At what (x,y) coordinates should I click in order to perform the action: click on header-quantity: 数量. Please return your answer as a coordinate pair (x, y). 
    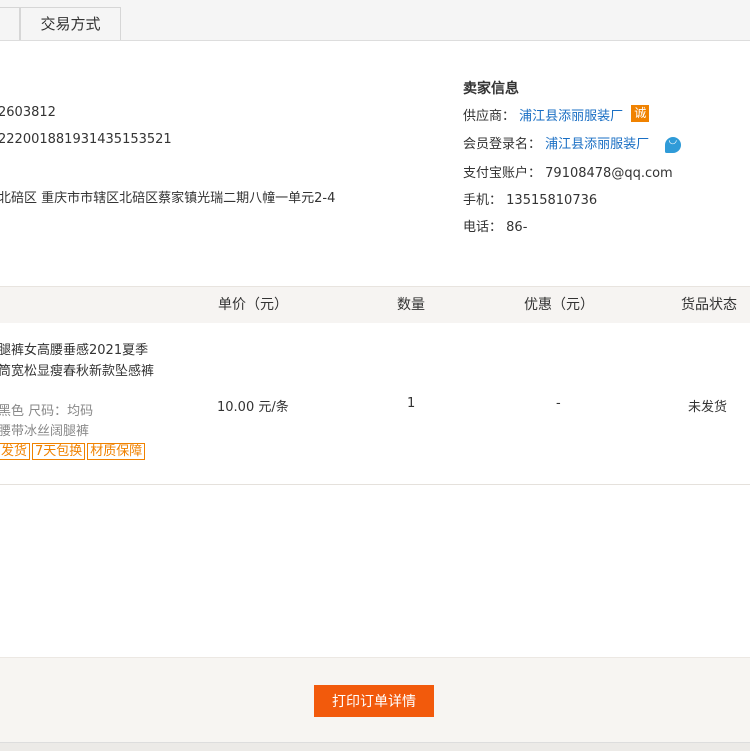
    Looking at the image, I should click on (411, 305).